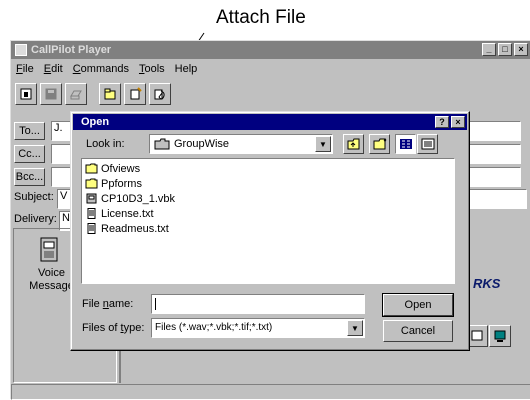 The width and height of the screenshot is (530, 400). I want to click on menu-help: Help, so click(186, 69).